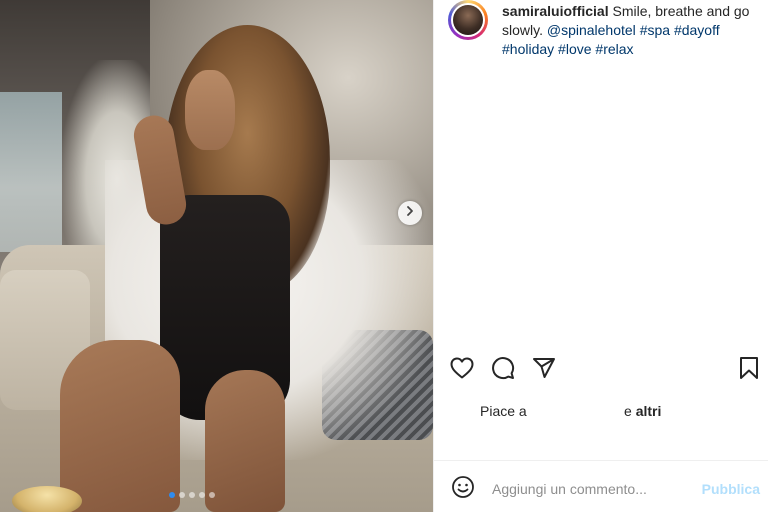  Describe the element at coordinates (614, 49) in the screenshot. I see `hashtag-link: #relax` at that location.